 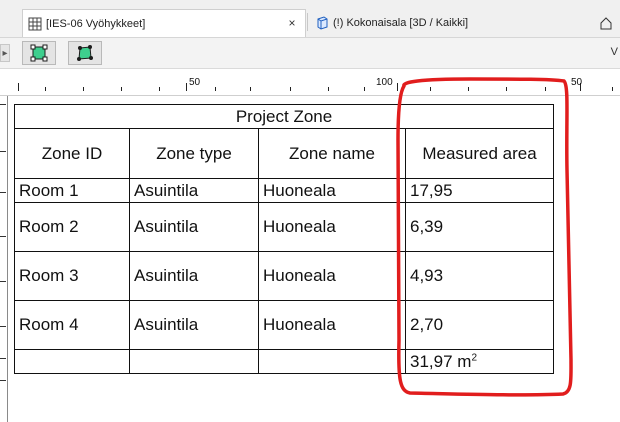 I want to click on zone-id-cell: Room 1, so click(x=72, y=190).